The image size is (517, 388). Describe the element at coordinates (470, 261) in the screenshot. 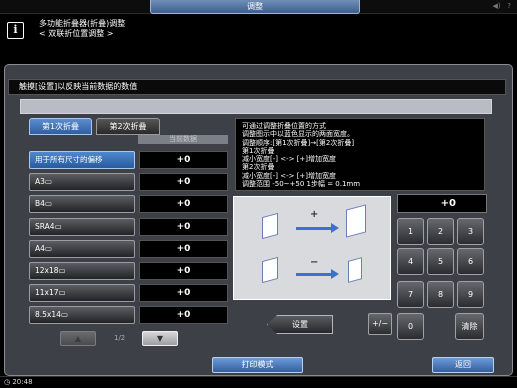

I see `key-6: 6` at that location.